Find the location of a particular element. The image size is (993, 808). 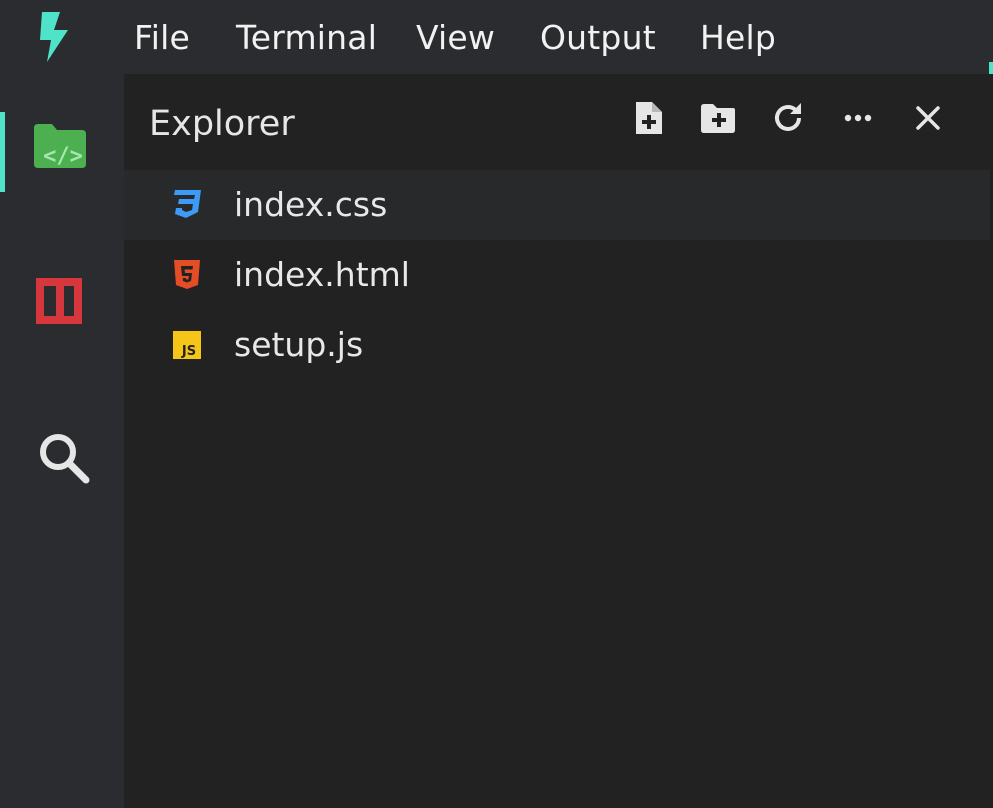

activity-search-button is located at coordinates (66, 460).